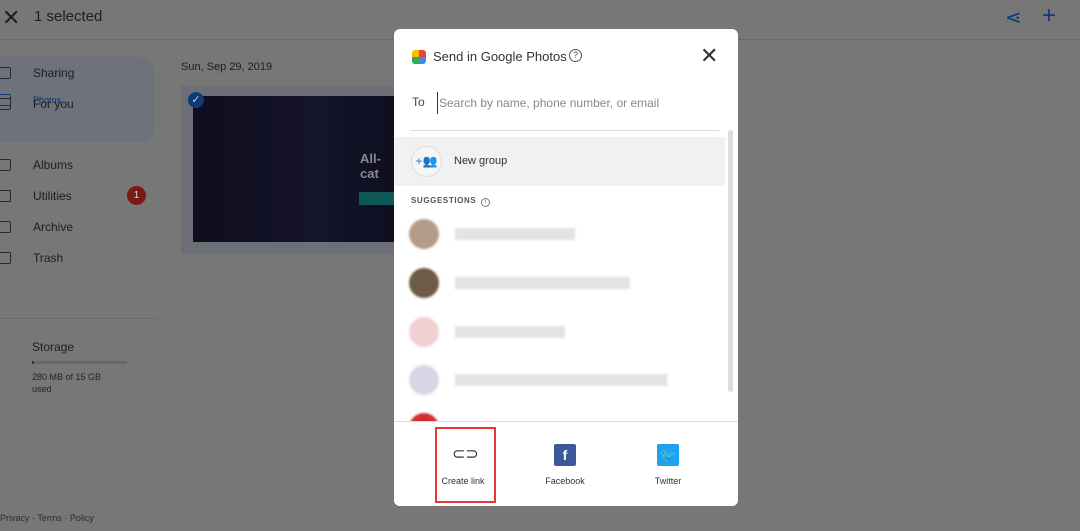 The height and width of the screenshot is (531, 1080). I want to click on highlight-box, so click(465, 465).